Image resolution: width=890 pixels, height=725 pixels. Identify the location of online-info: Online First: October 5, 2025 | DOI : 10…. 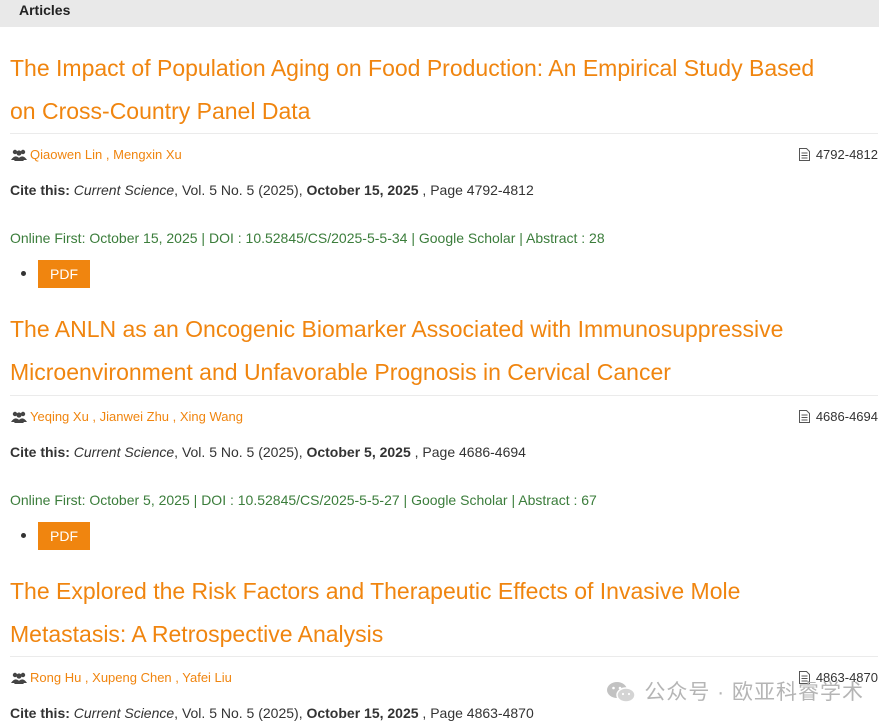
(303, 500).